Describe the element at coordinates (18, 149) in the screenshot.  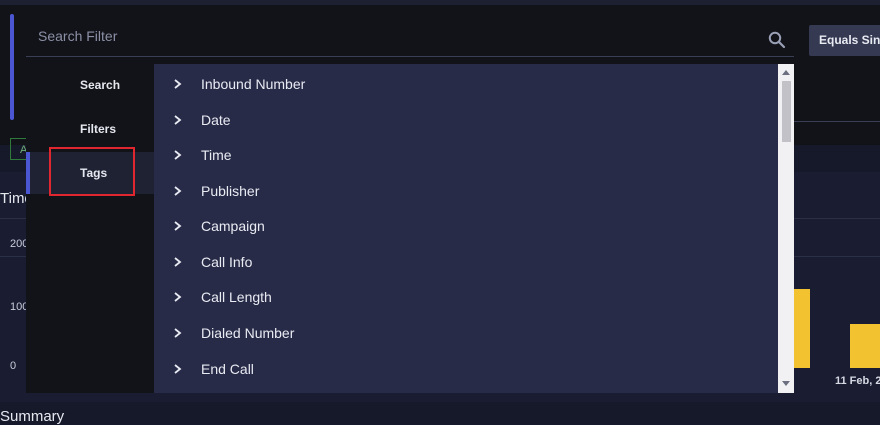
I see `status-chip: A` at that location.